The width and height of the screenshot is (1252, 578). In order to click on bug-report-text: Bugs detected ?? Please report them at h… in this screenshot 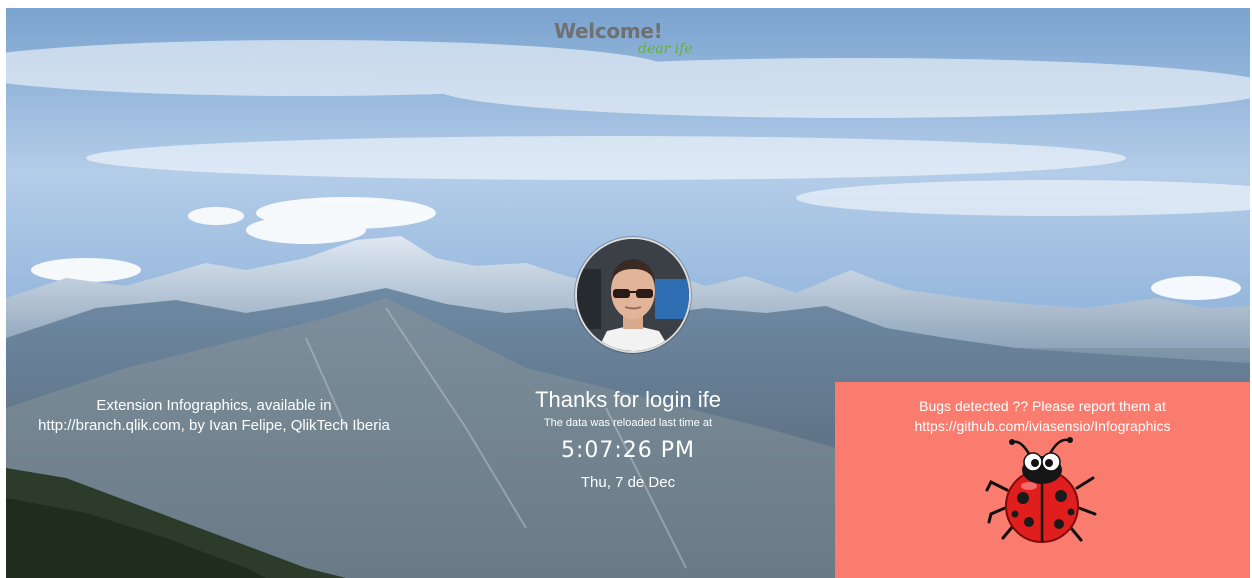, I will do `click(1042, 416)`.